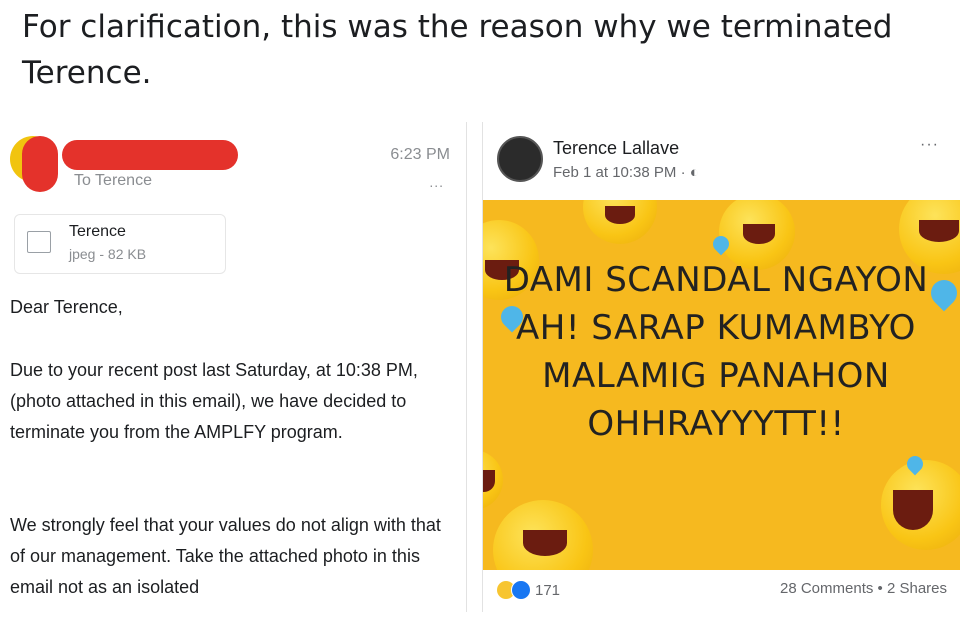 The height and width of the screenshot is (622, 960). What do you see at coordinates (420, 154) in the screenshot?
I see `email-time: 6:23 PM` at bounding box center [420, 154].